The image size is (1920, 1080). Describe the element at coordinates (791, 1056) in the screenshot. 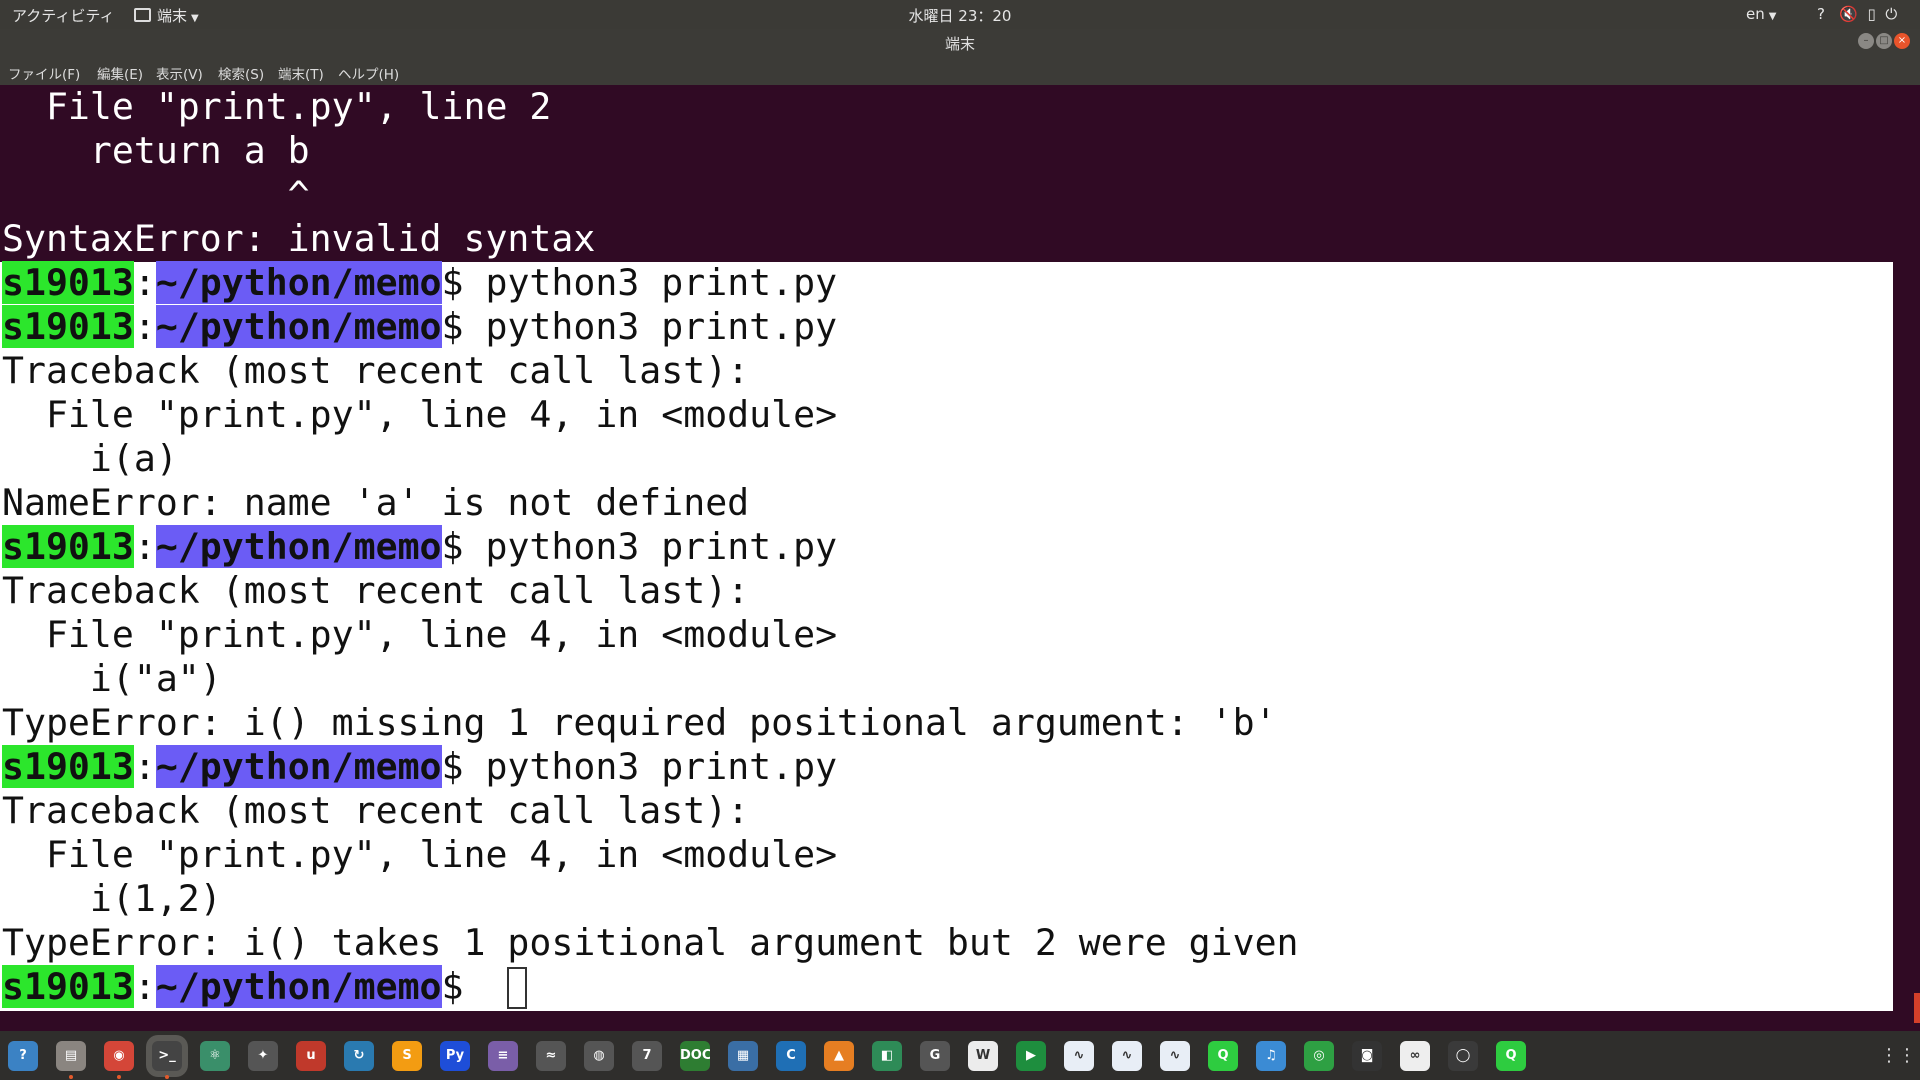

I see `c-app-icon: C` at that location.